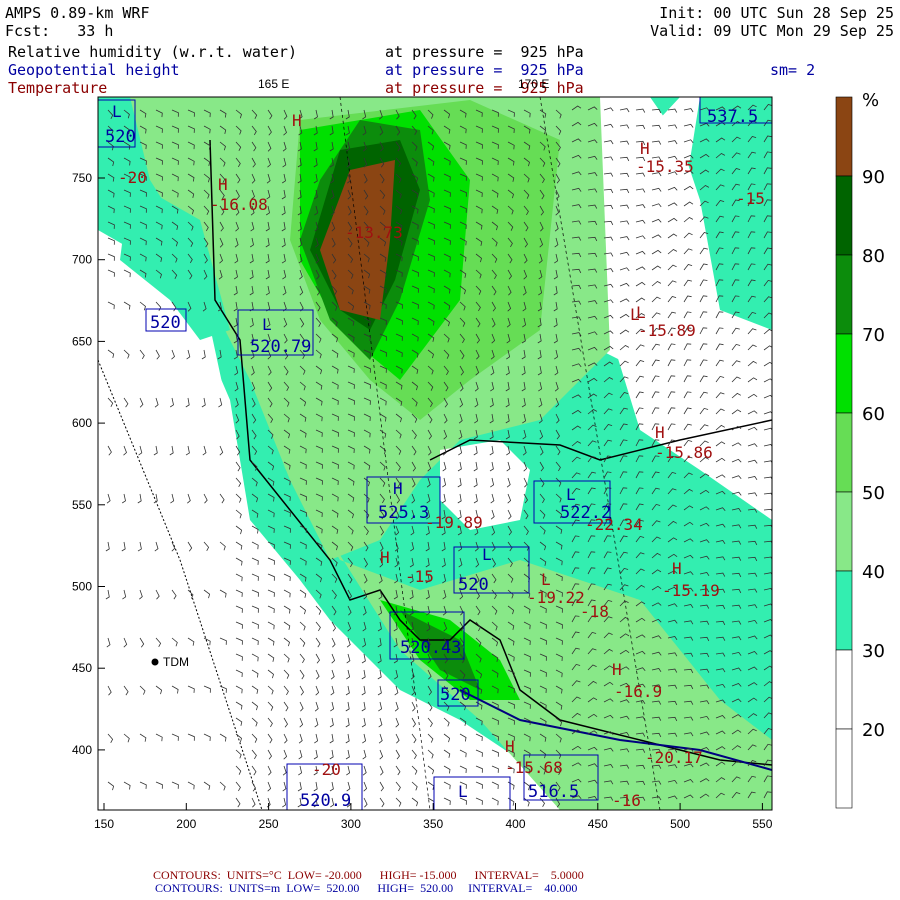 The height and width of the screenshot is (900, 900). Describe the element at coordinates (585, 513) in the screenshot. I see `height-label: 522.2` at that location.